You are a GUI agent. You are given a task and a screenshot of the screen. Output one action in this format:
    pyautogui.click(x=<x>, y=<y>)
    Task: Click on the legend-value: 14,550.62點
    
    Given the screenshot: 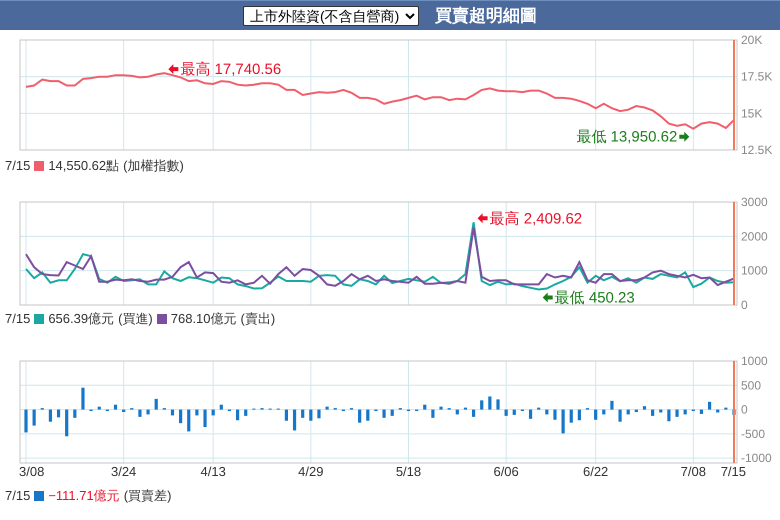 What is the action you would take?
    pyautogui.click(x=84, y=166)
    